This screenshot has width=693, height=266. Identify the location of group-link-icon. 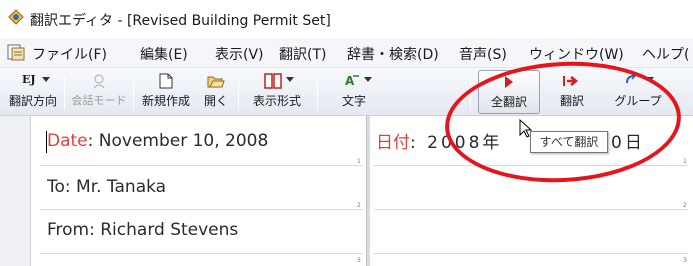
(631, 78).